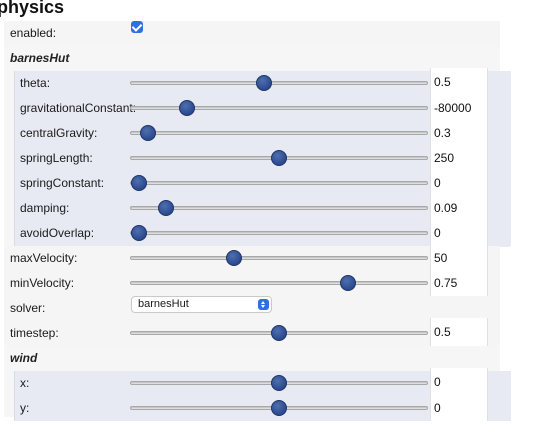 This screenshot has height=436, width=548. What do you see at coordinates (40, 58) in the screenshot?
I see `barneshut-section-title: barnesHut` at bounding box center [40, 58].